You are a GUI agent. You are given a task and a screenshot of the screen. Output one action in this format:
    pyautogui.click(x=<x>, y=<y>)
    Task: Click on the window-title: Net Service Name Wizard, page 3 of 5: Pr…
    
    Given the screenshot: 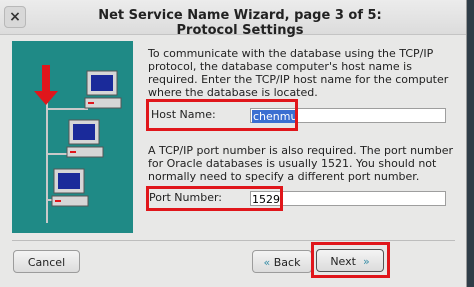 What is the action you would take?
    pyautogui.click(x=240, y=23)
    